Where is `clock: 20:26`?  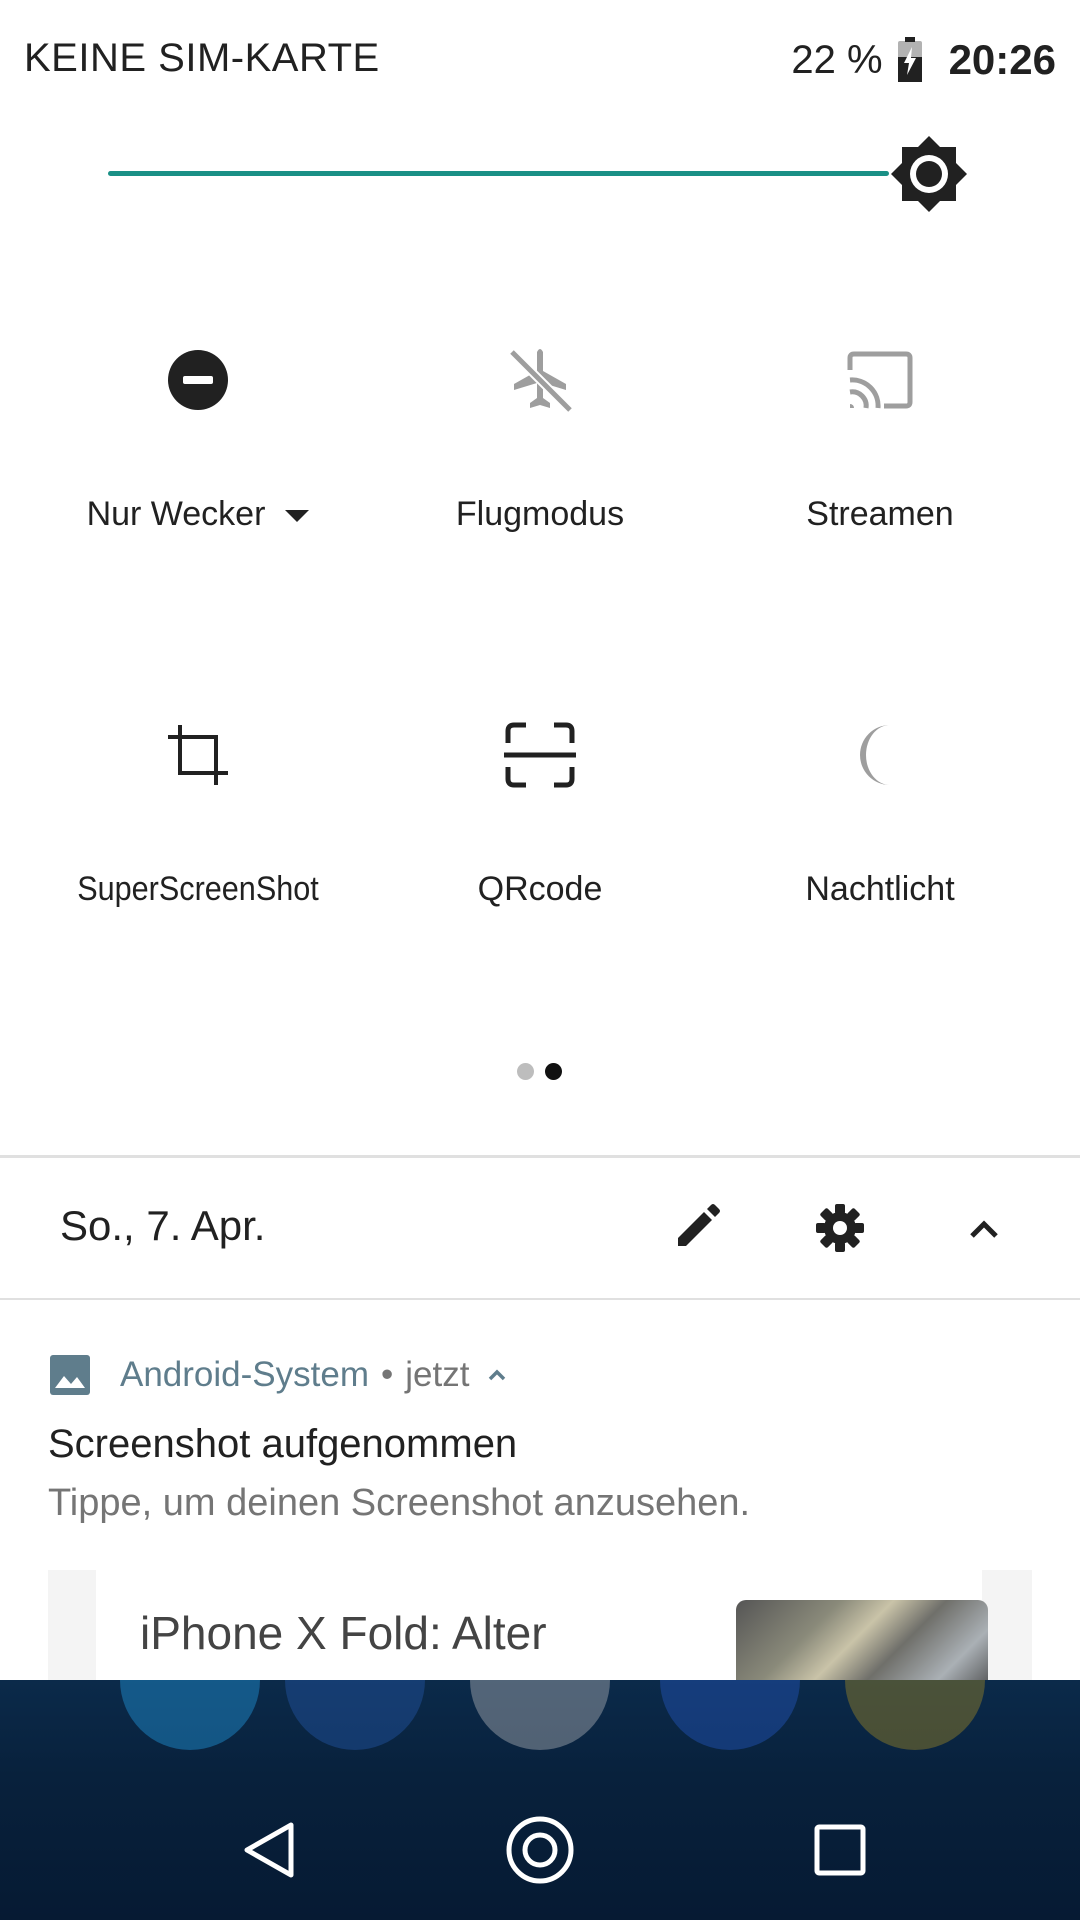 clock: 20:26 is located at coordinates (1002, 59).